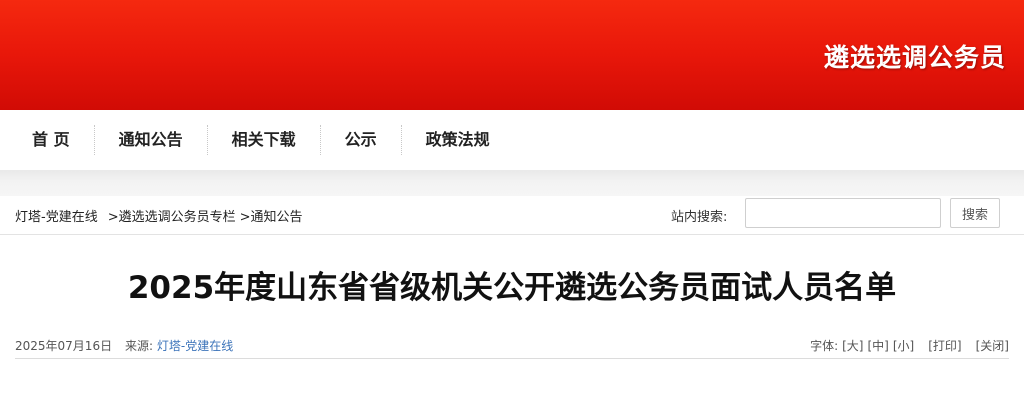  What do you see at coordinates (512, 288) in the screenshot?
I see `article-title: 2025年度山东省省级机关公开遴选公务员面试人员名单` at bounding box center [512, 288].